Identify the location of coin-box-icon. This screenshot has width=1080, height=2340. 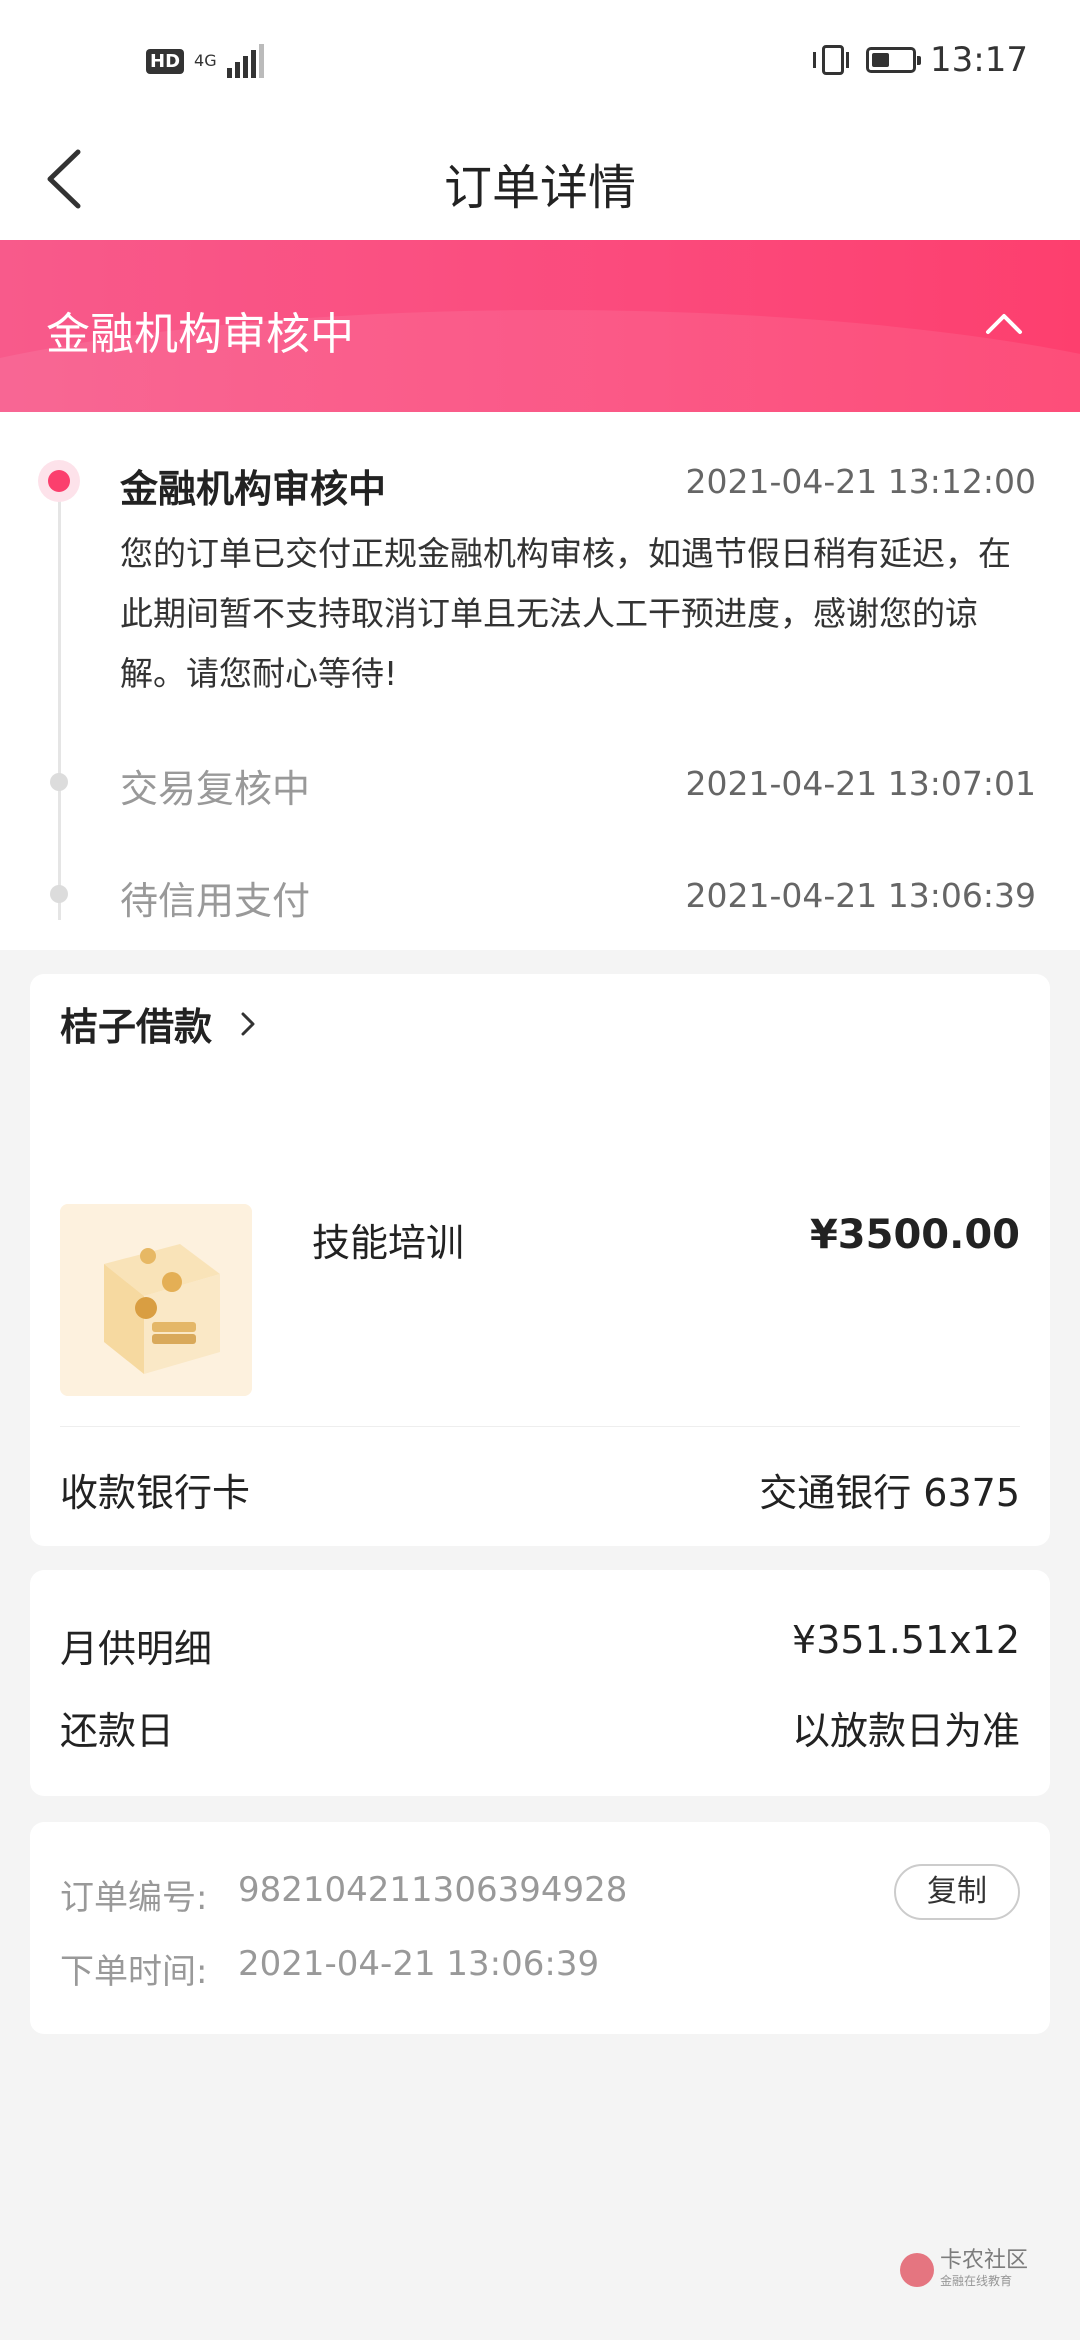
(156, 1300).